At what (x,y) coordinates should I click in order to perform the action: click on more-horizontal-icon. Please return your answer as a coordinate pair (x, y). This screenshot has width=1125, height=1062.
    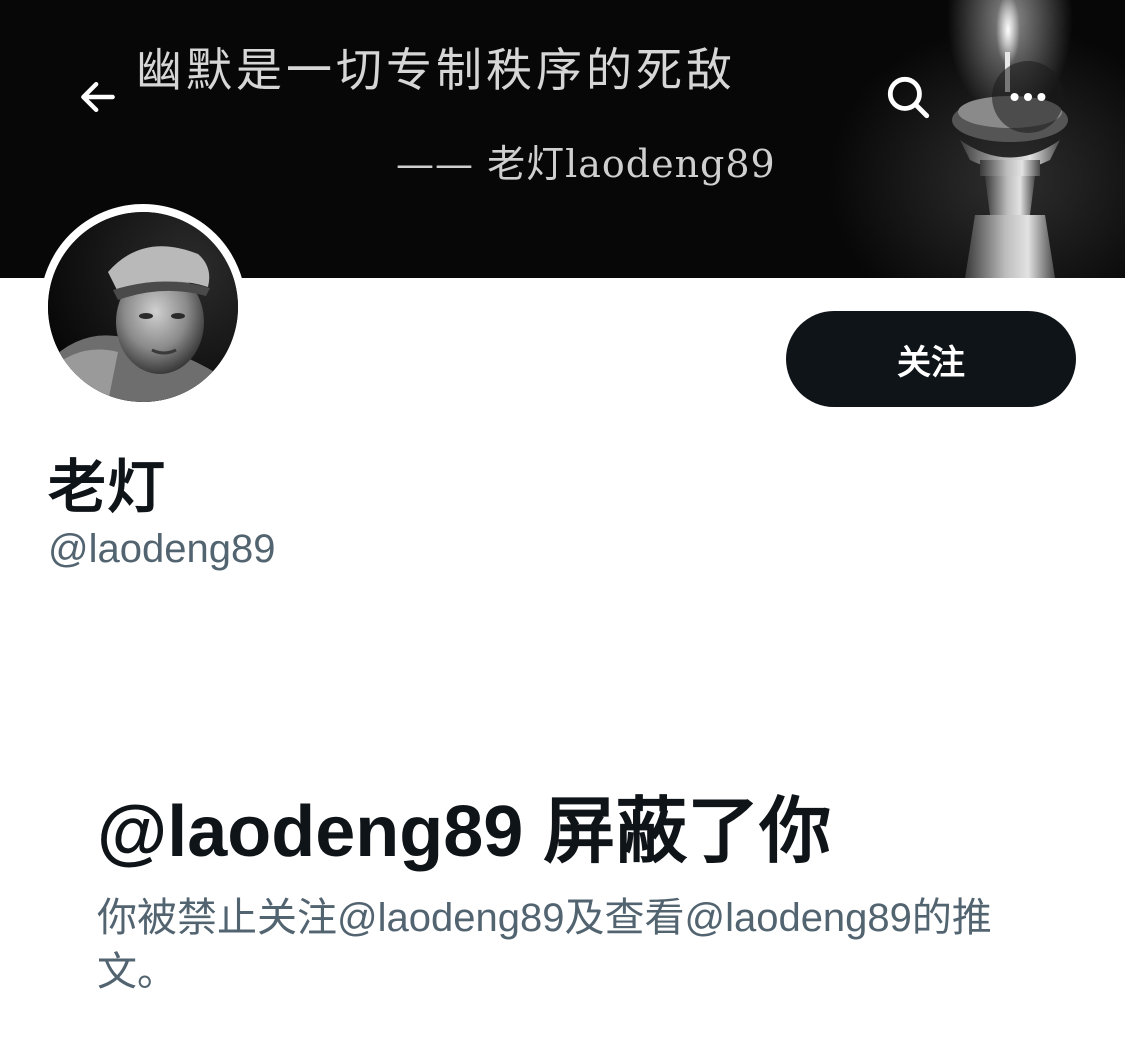
    Looking at the image, I should click on (1028, 97).